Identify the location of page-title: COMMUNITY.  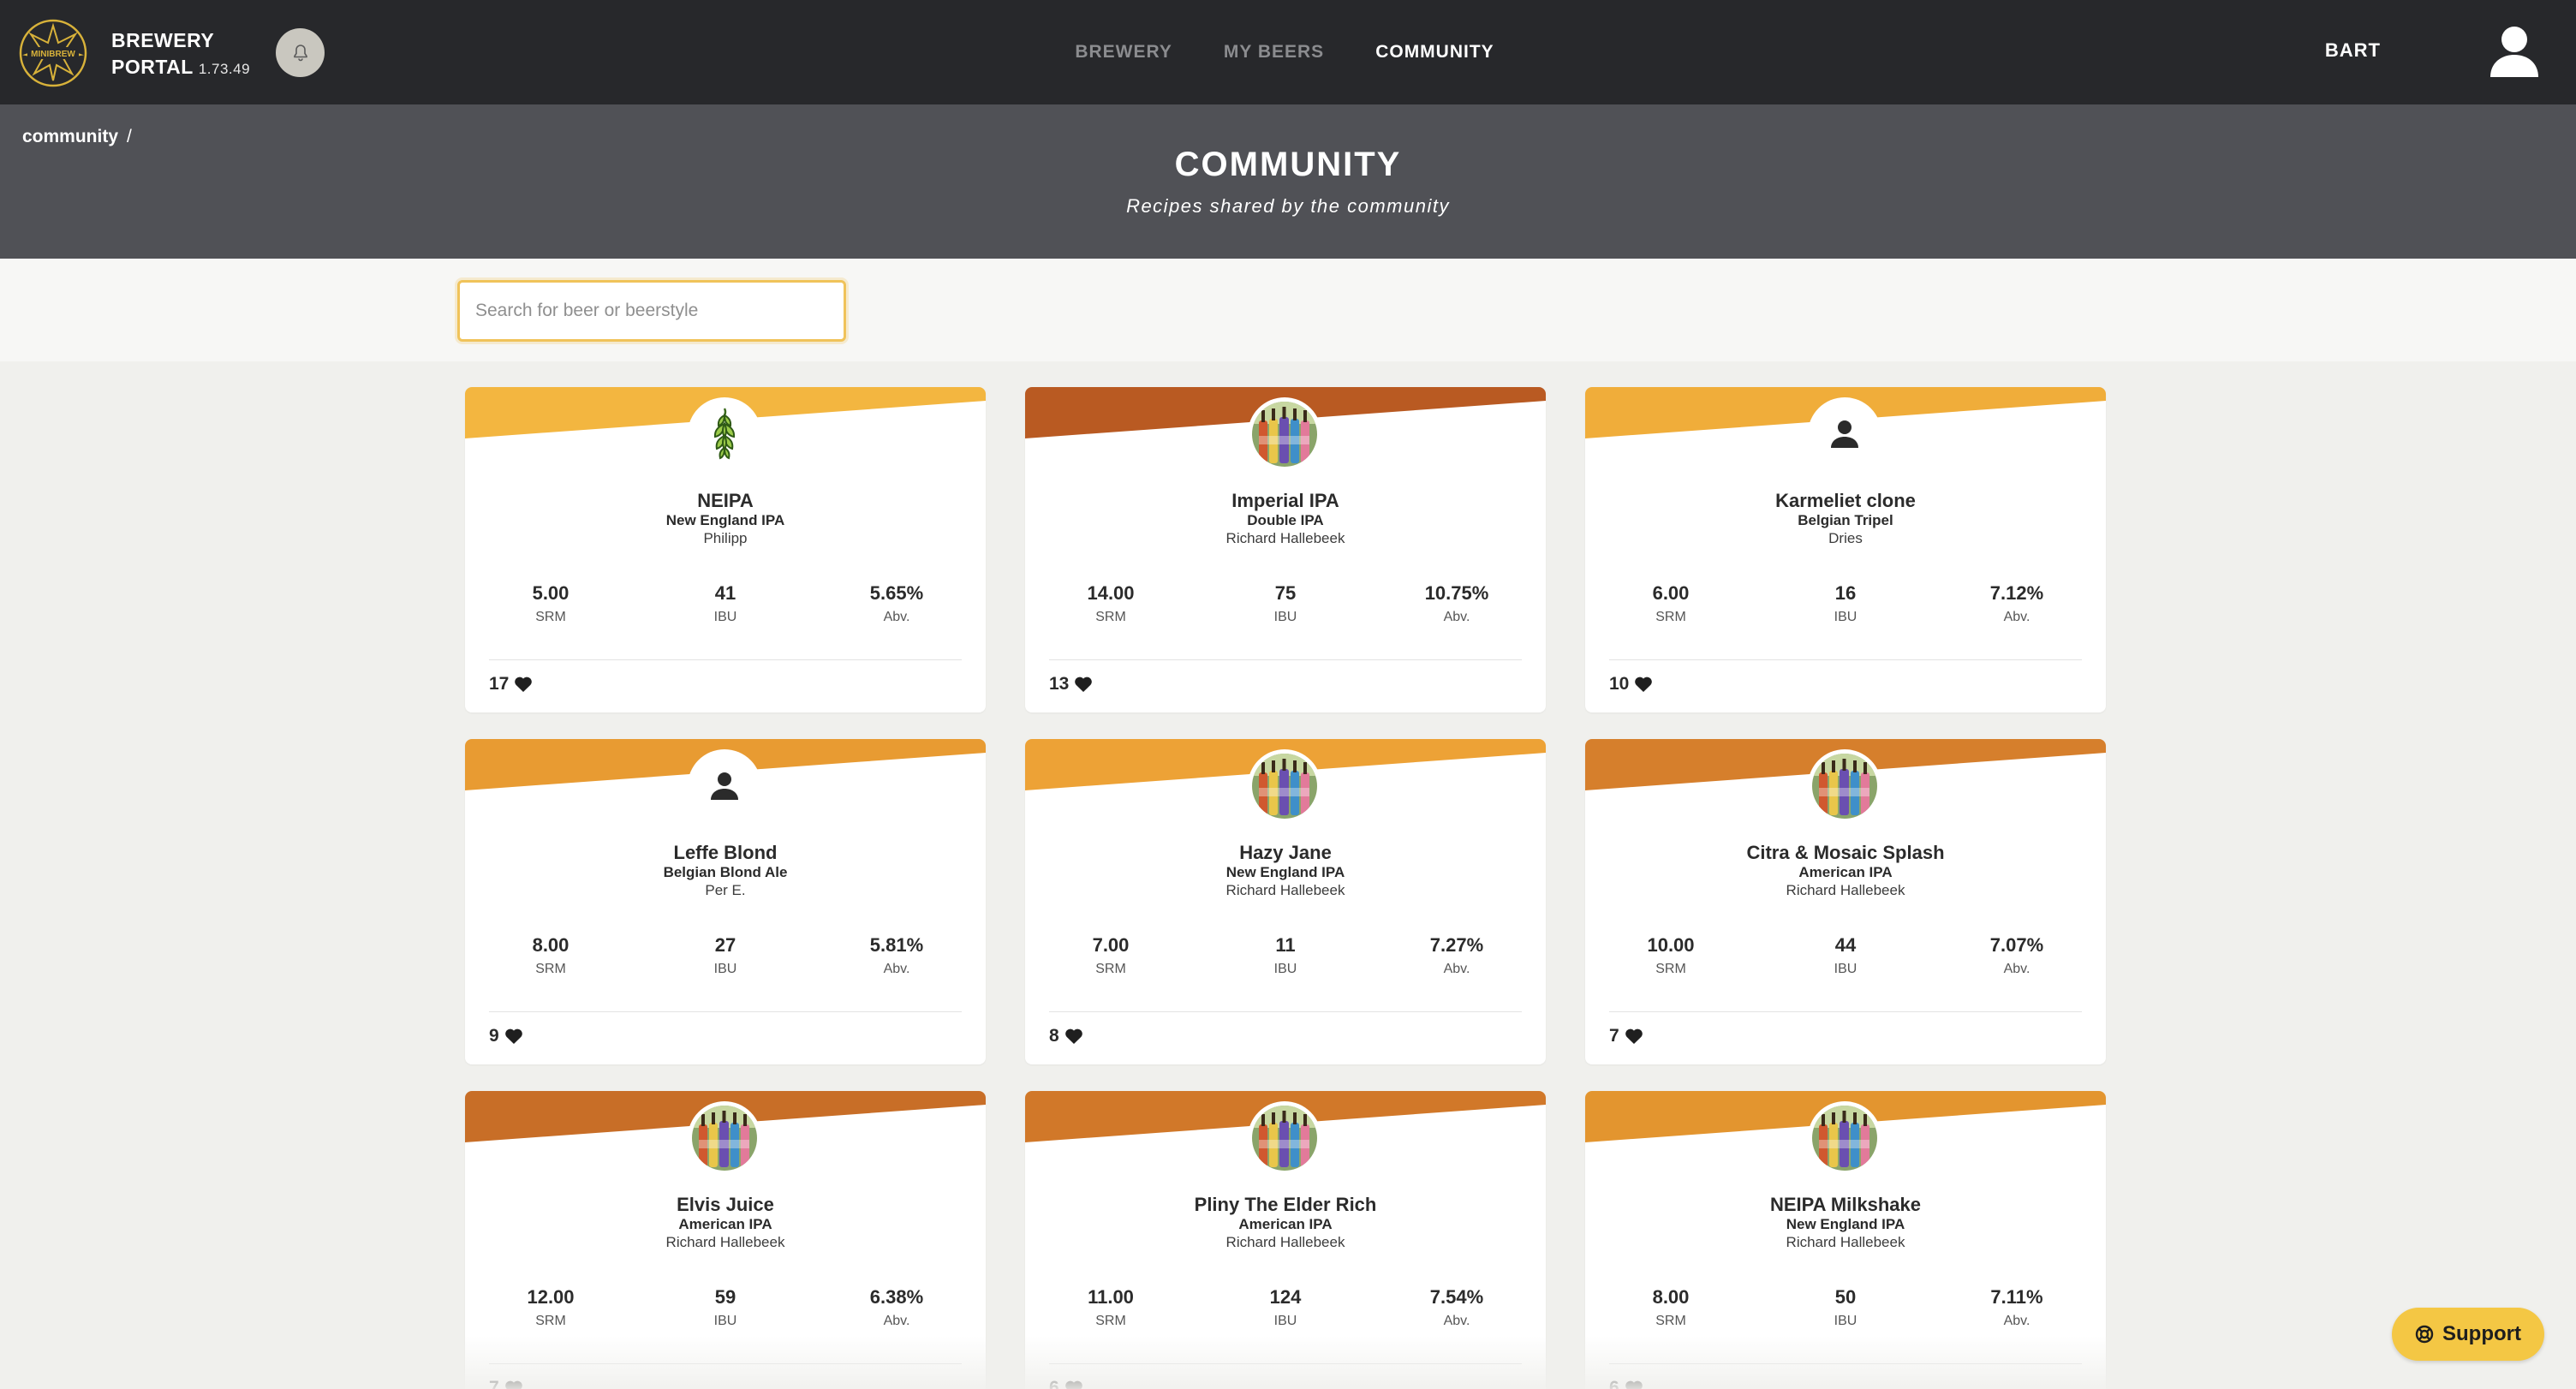
(1288, 164).